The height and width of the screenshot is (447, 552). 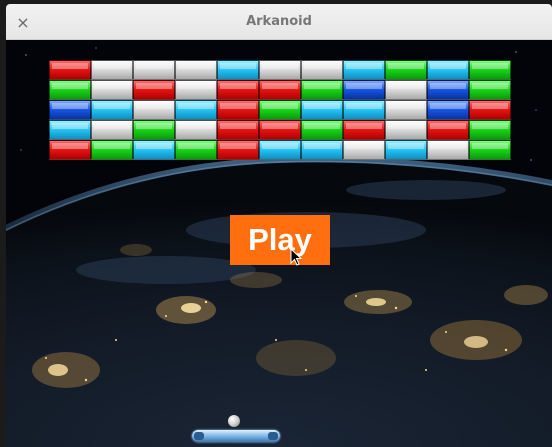 I want to click on titlebar: × Arkanoid, so click(x=279, y=22).